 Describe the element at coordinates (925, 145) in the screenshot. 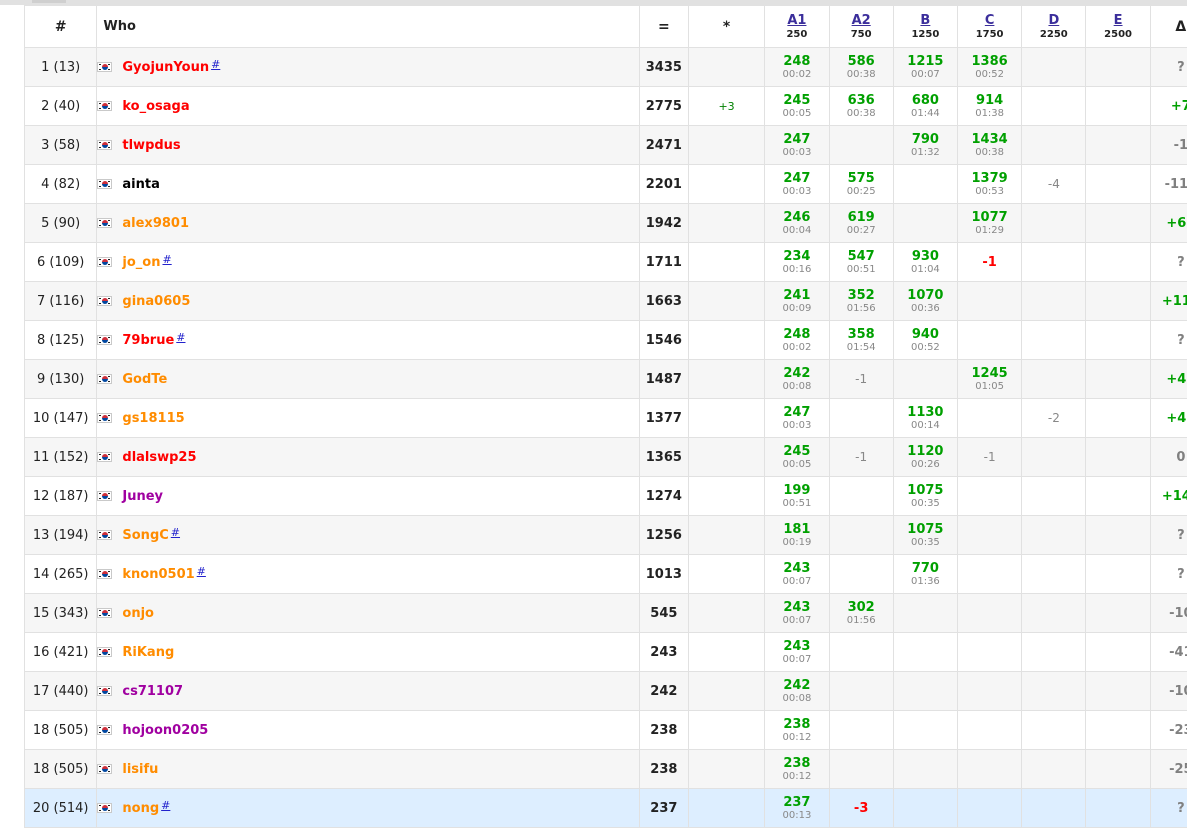

I see `problem-cell-b: 79001:32` at that location.